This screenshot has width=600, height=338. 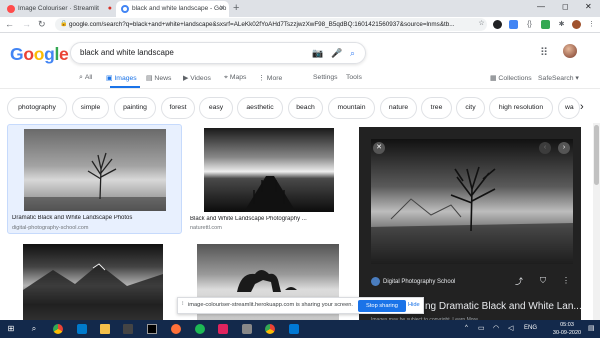 What do you see at coordinates (470, 108) in the screenshot?
I see `chip: city` at bounding box center [470, 108].